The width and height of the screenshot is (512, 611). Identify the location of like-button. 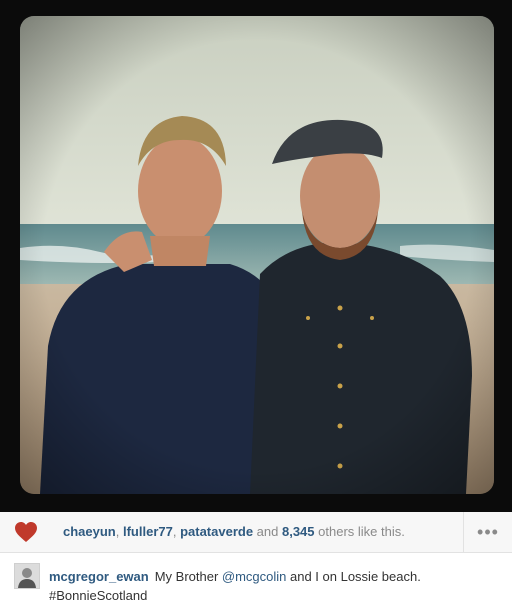
(26, 532).